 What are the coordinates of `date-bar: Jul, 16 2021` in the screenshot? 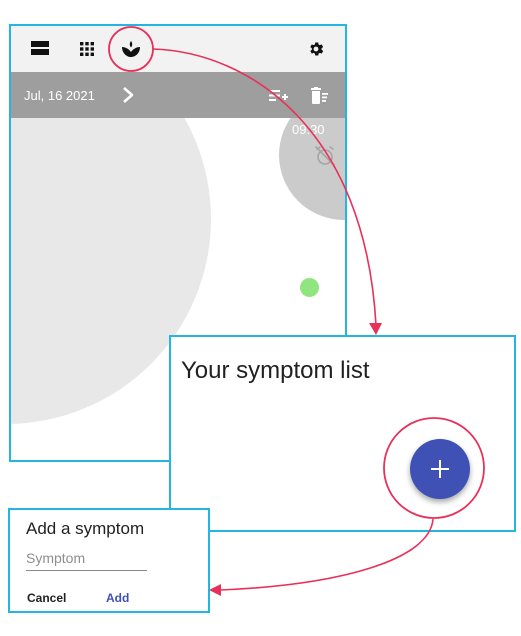 It's located at (178, 95).